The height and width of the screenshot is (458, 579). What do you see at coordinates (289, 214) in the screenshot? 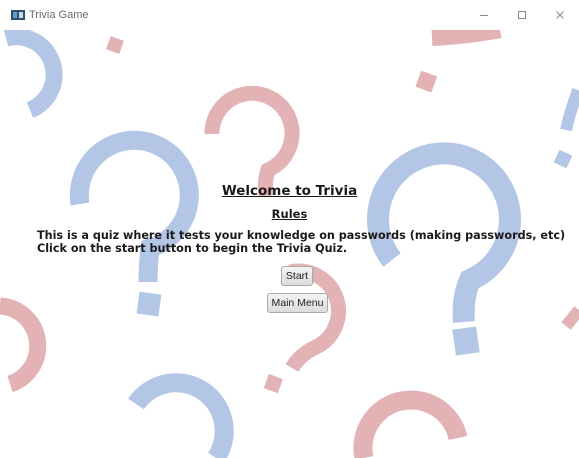
I see `rules-heading: Rules` at bounding box center [289, 214].